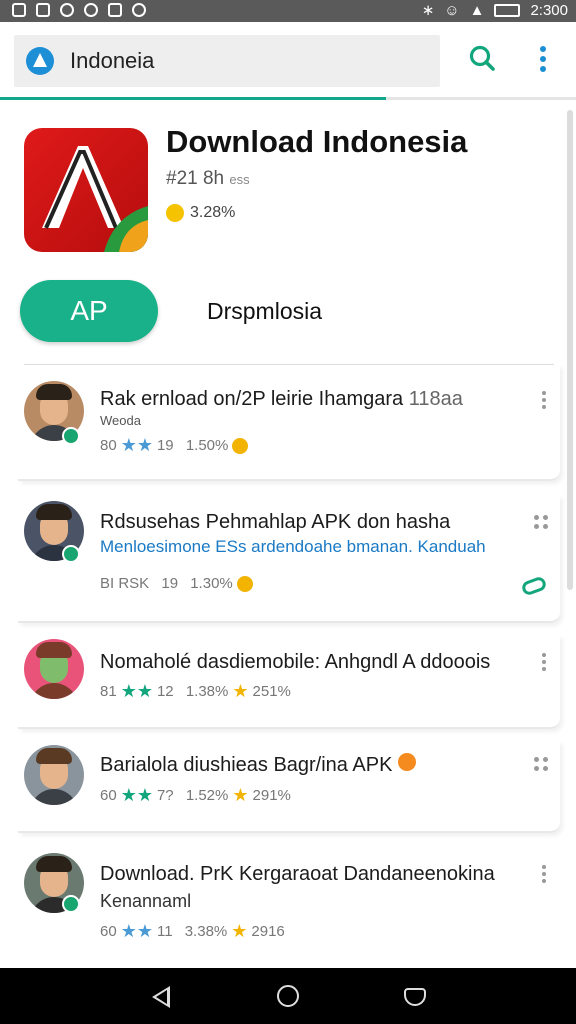 This screenshot has height=1024, width=576. I want to click on load-progress-bar, so click(288, 98).